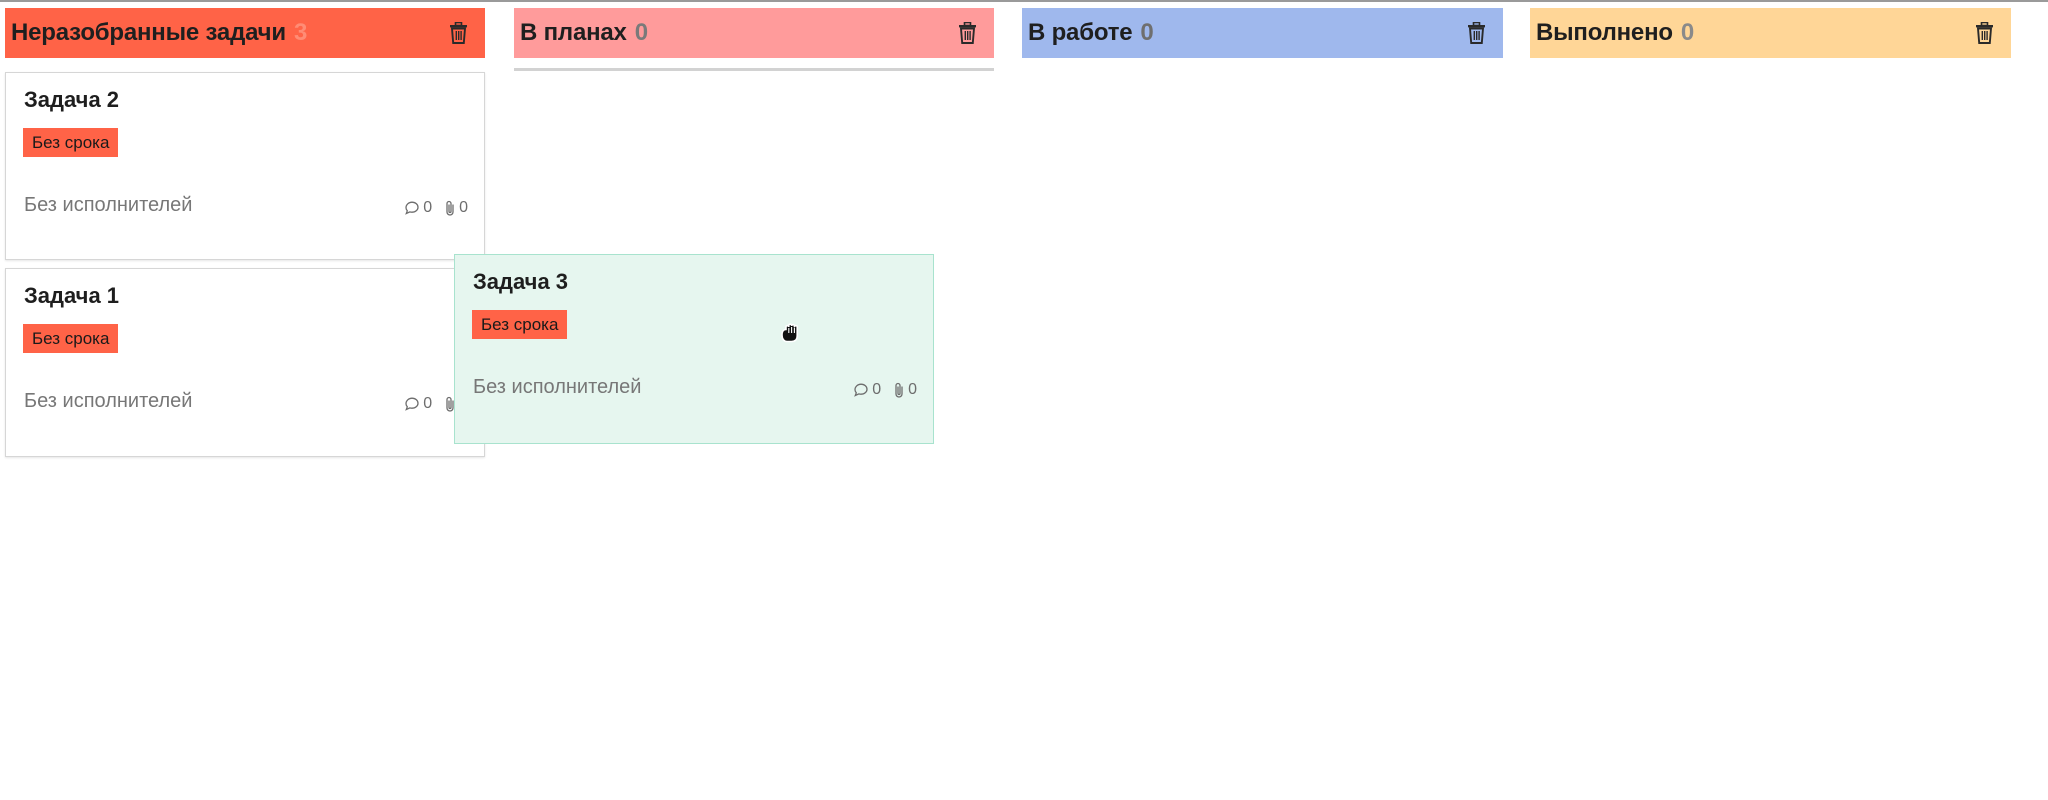 Image resolution: width=2048 pixels, height=800 pixels. Describe the element at coordinates (1604, 32) in the screenshot. I see `column-title: Выполнено` at that location.